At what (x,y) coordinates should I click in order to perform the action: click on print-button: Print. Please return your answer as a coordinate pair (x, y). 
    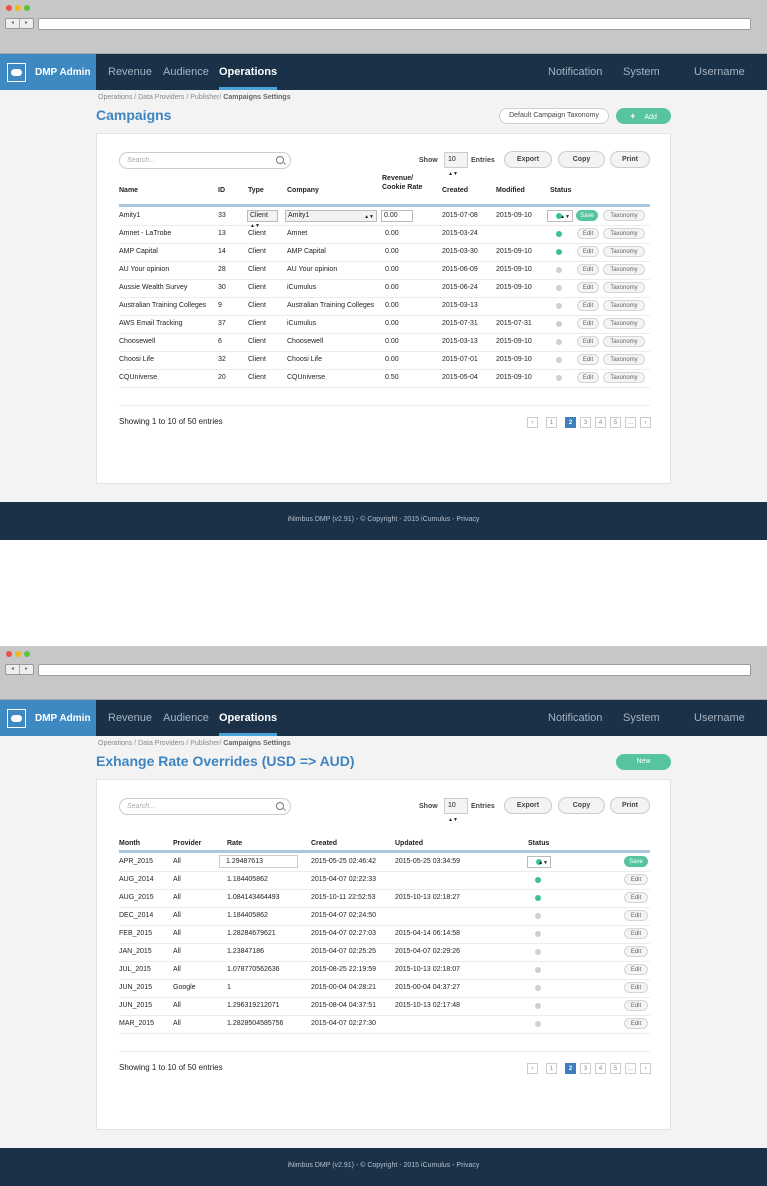
    Looking at the image, I should click on (630, 159).